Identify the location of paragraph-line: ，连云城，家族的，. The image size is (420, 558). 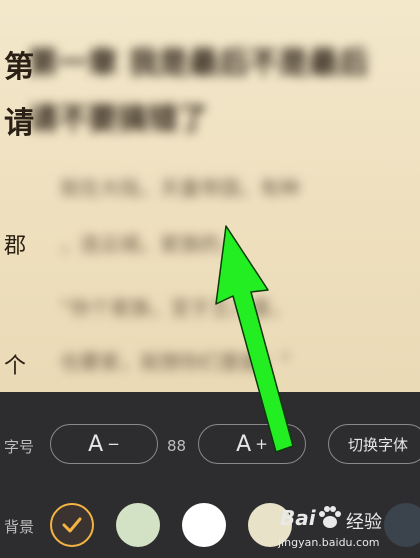
(150, 244).